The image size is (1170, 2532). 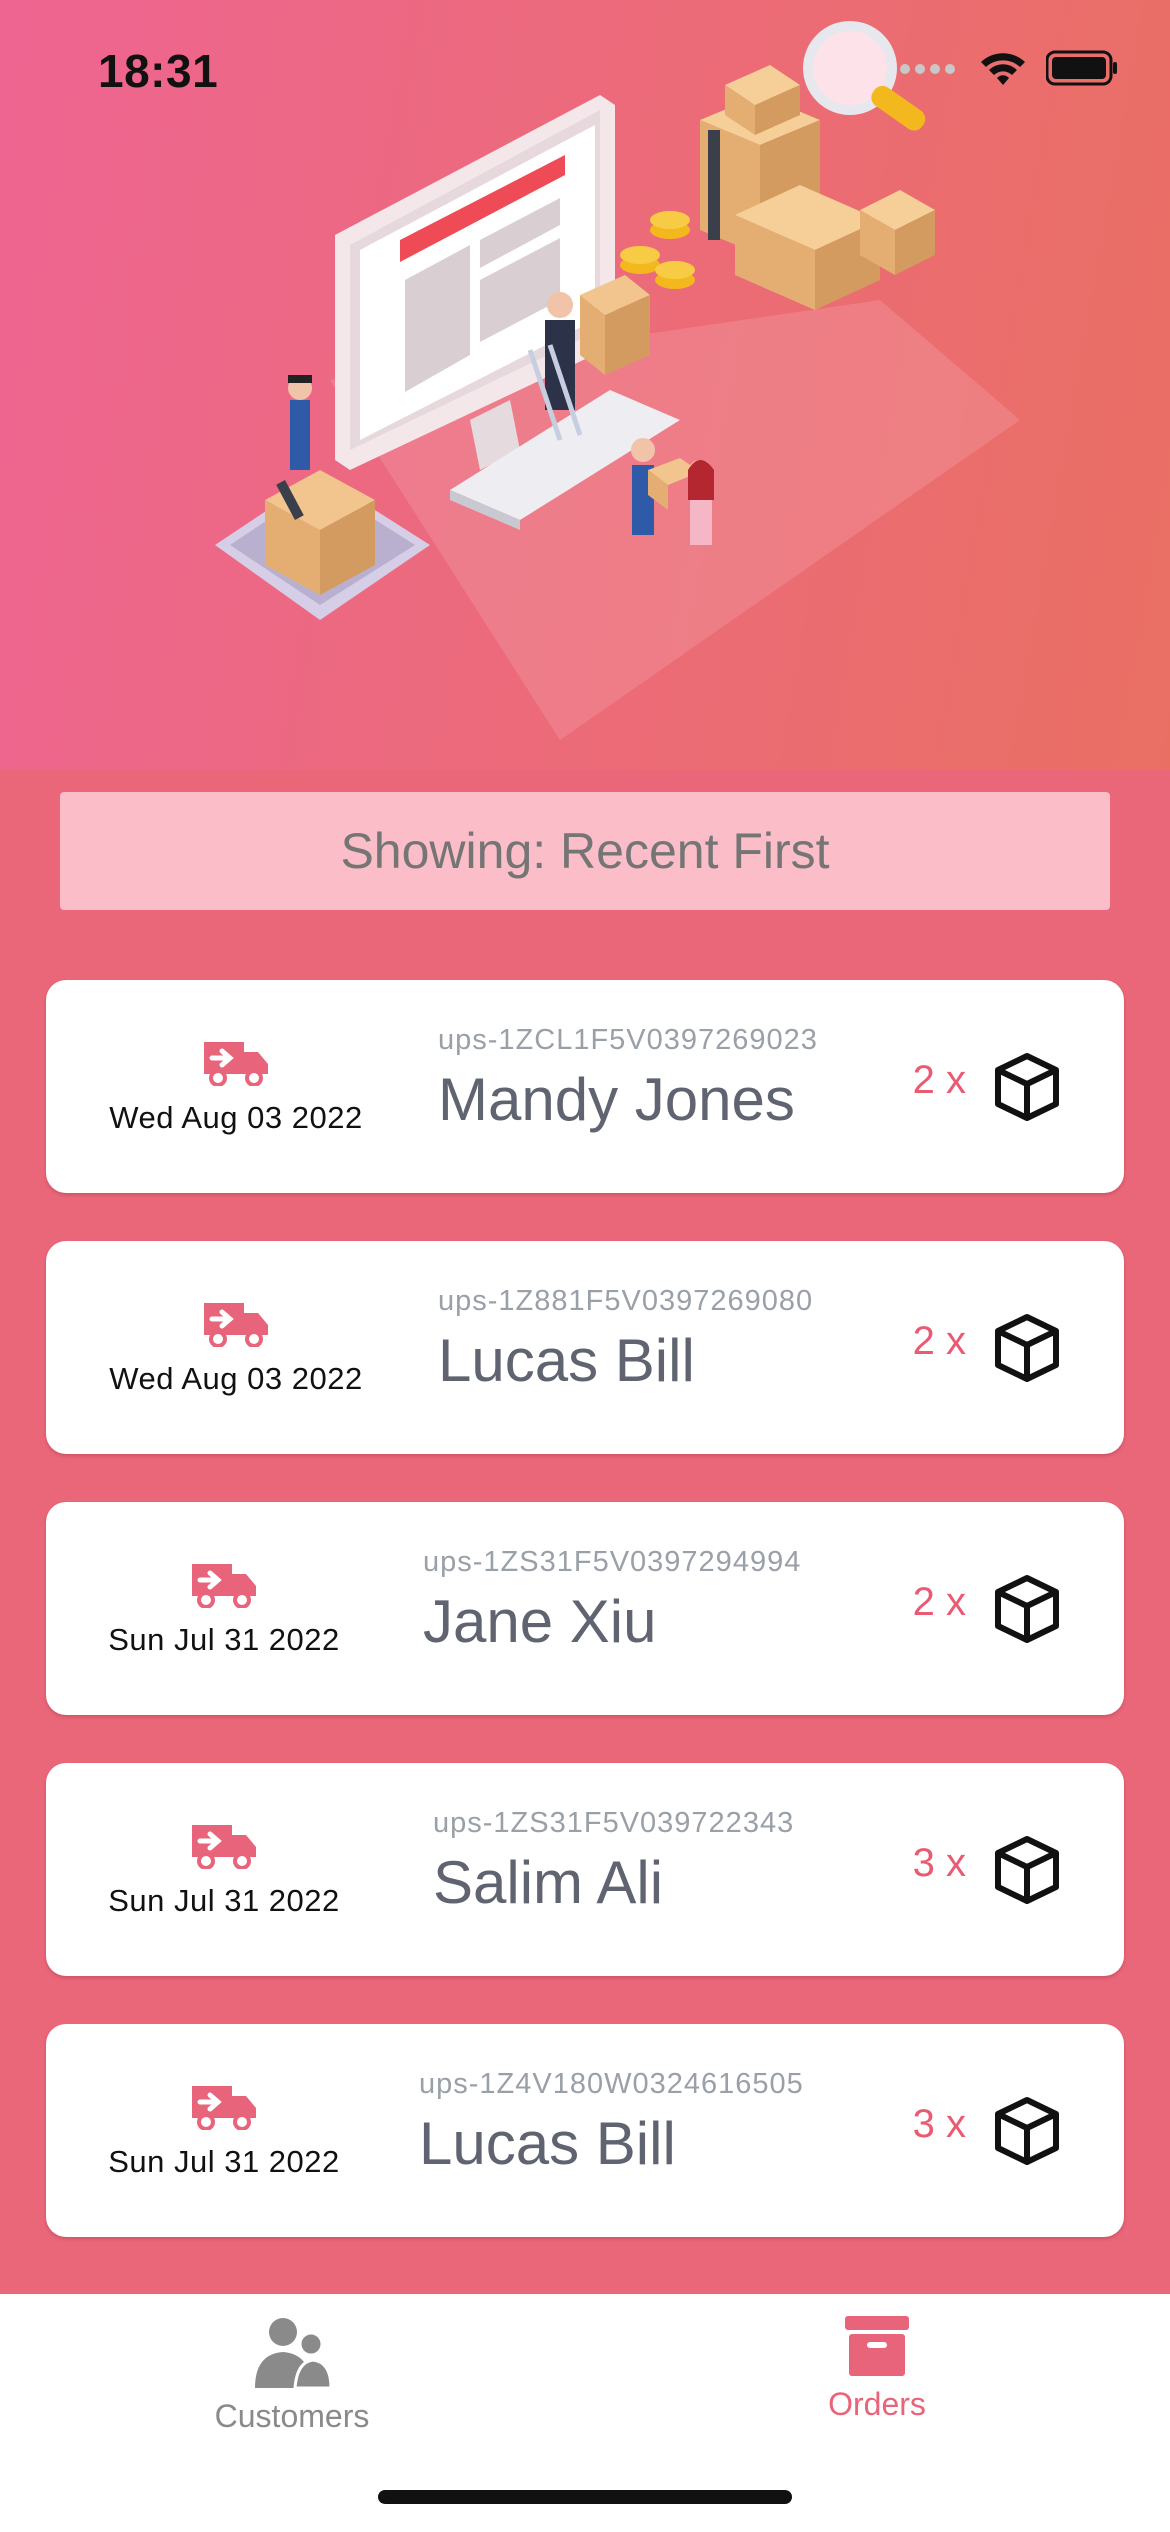 I want to click on tab-label: Orders, so click(x=877, y=2404).